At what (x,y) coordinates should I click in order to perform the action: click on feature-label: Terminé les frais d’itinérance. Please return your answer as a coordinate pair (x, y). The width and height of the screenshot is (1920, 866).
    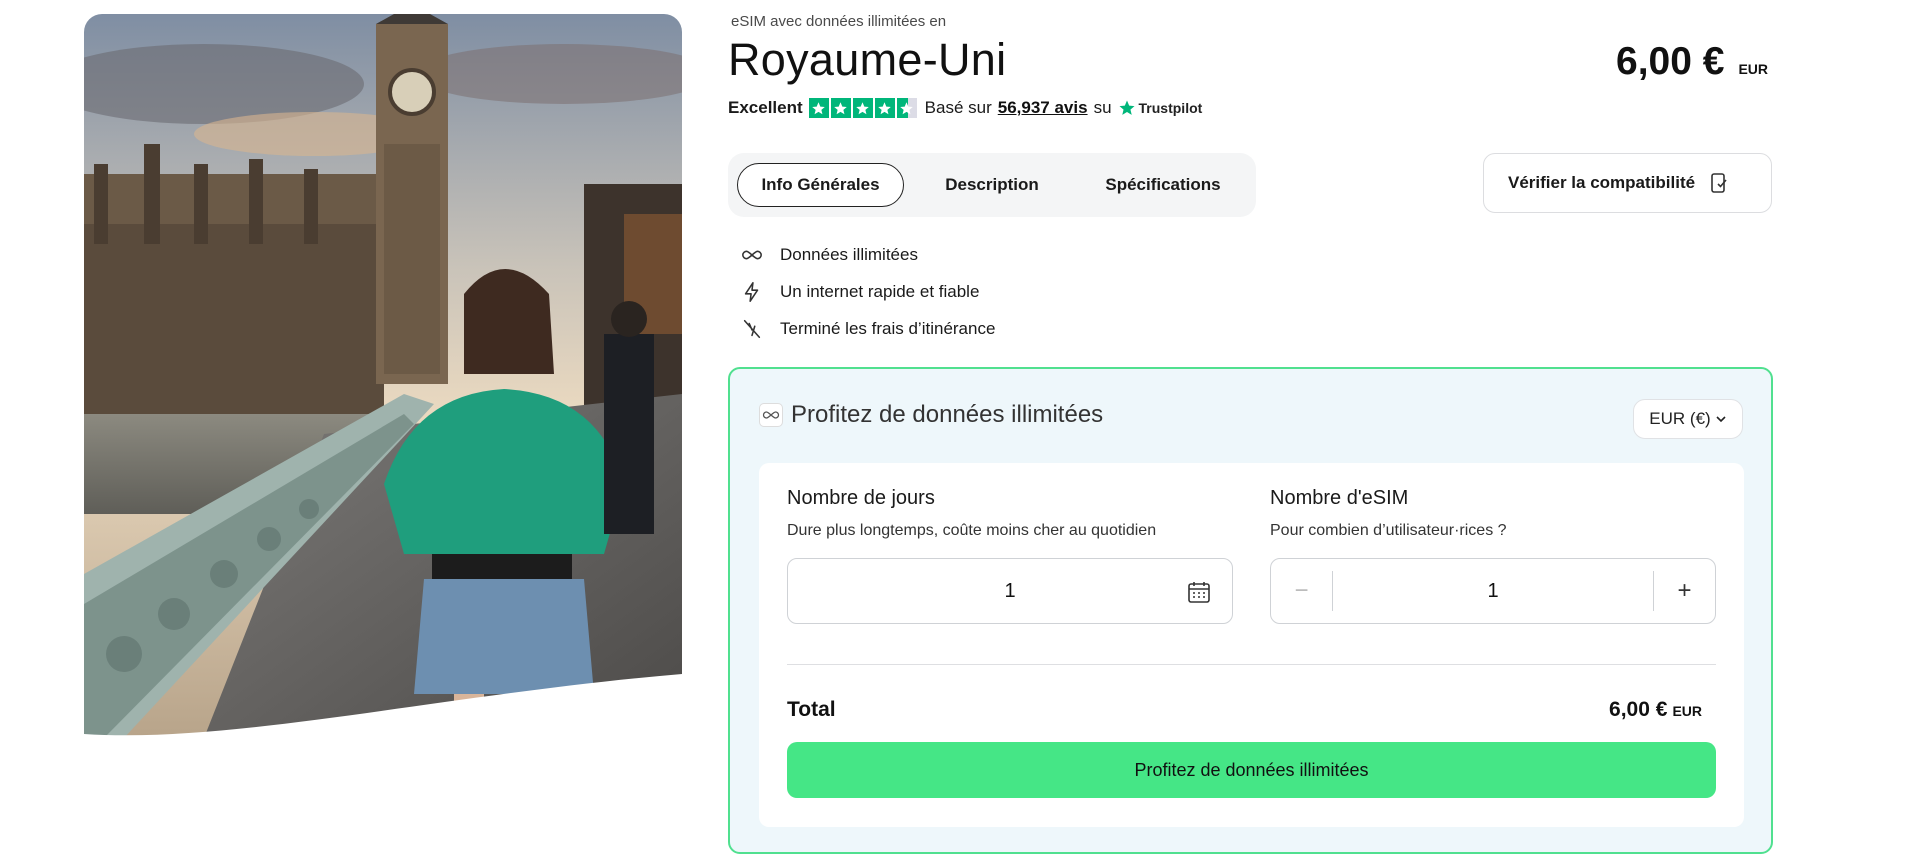
    Looking at the image, I should click on (888, 328).